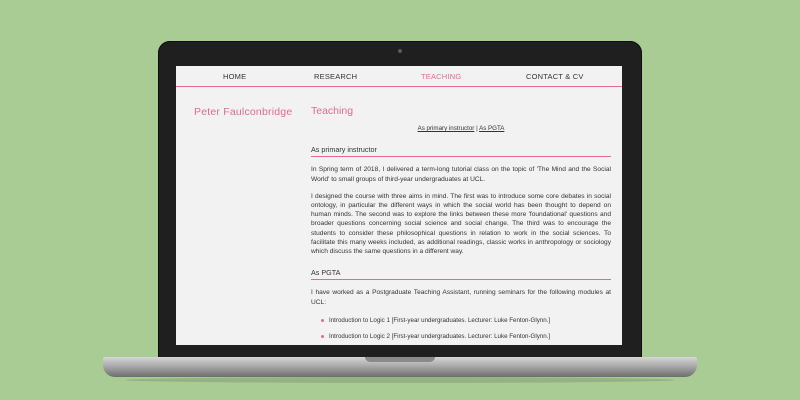 Image resolution: width=800 pixels, height=400 pixels. Describe the element at coordinates (400, 367) in the screenshot. I see `laptop-base` at that location.